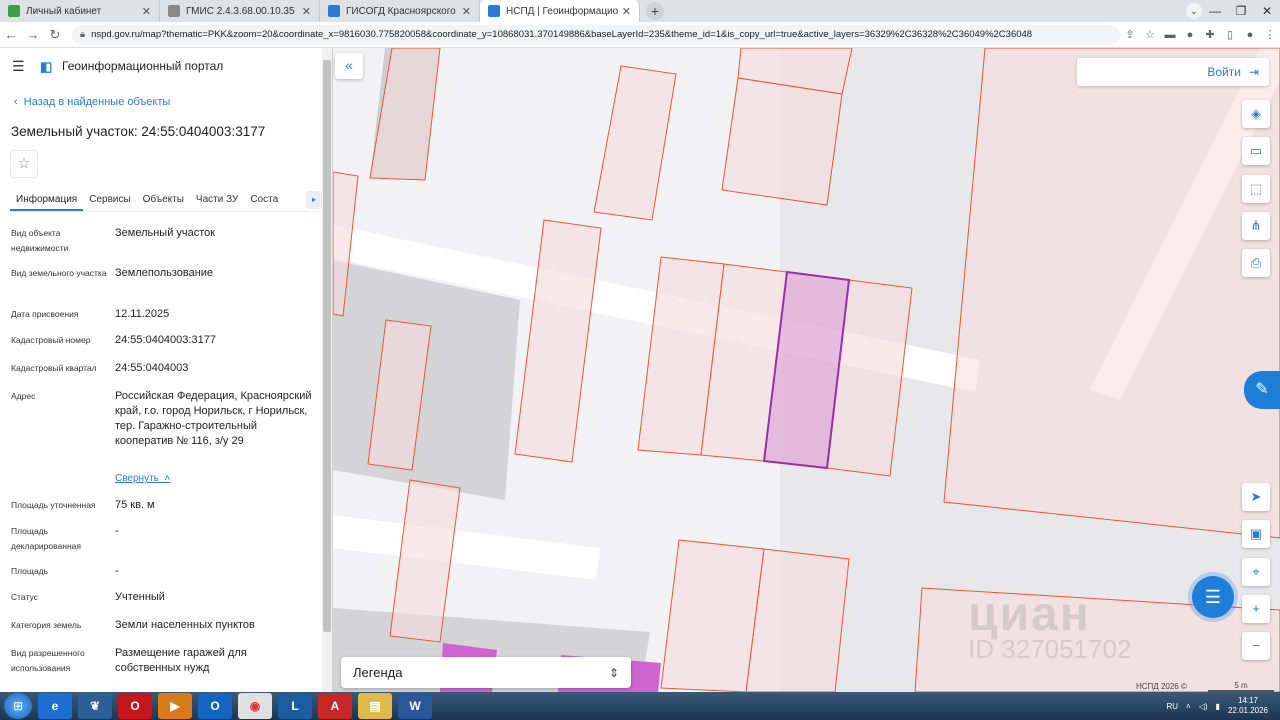 The height and width of the screenshot is (720, 1280). Describe the element at coordinates (400, 11) in the screenshot. I see `browser-tab-3: ГИСОГД Красноярского края ✕` at that location.